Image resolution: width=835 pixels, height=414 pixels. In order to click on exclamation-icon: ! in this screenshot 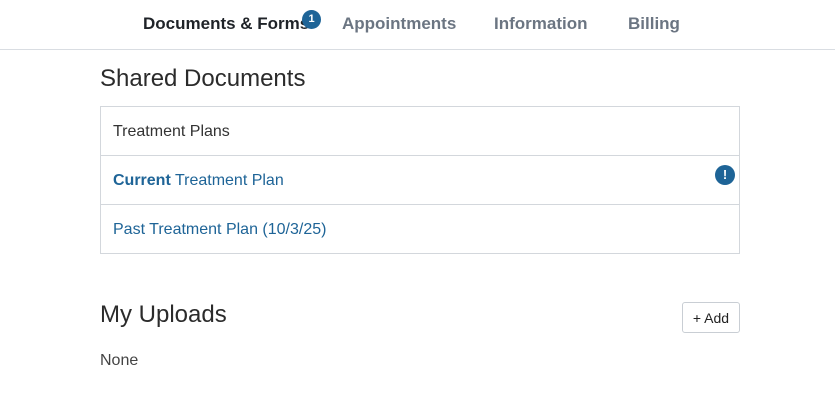, I will do `click(725, 175)`.